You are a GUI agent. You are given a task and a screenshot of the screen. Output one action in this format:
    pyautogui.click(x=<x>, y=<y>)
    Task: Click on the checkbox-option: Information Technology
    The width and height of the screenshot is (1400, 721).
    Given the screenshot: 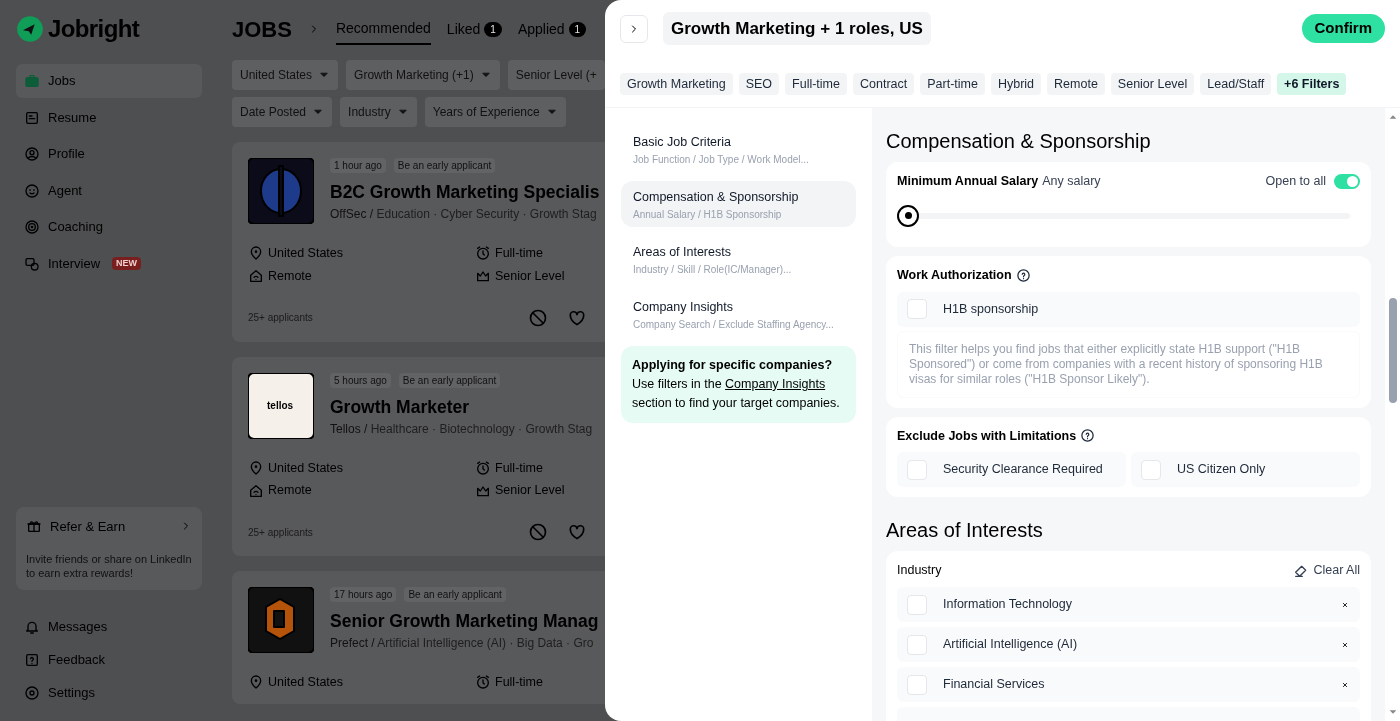 What is the action you would take?
    pyautogui.click(x=1128, y=604)
    